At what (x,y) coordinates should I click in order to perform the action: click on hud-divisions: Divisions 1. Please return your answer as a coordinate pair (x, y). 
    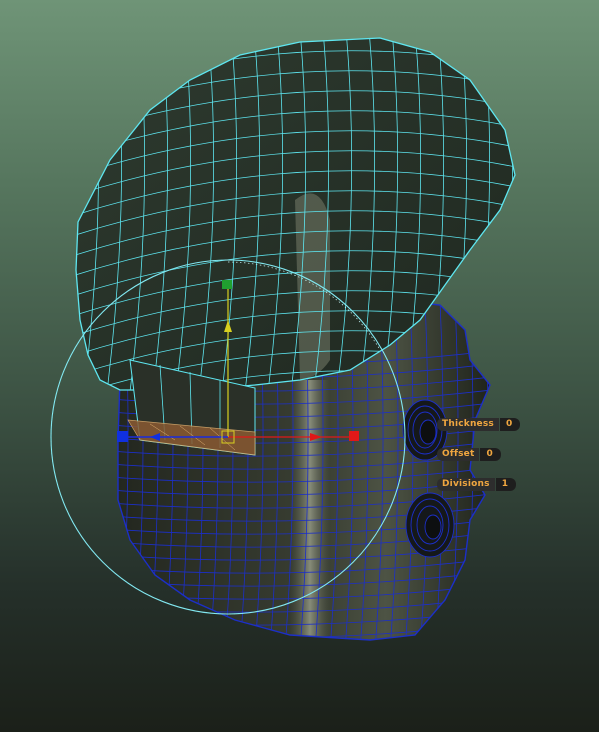
    Looking at the image, I should click on (476, 484).